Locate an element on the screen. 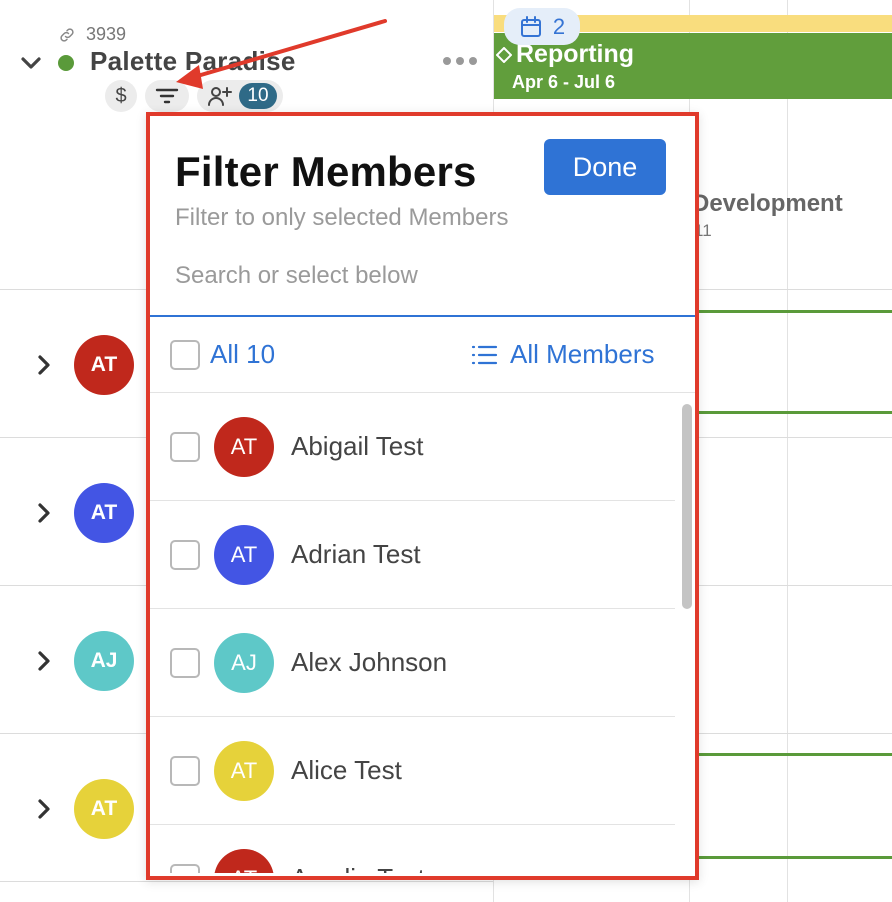 The height and width of the screenshot is (902, 892). search-input is located at coordinates (422, 276).